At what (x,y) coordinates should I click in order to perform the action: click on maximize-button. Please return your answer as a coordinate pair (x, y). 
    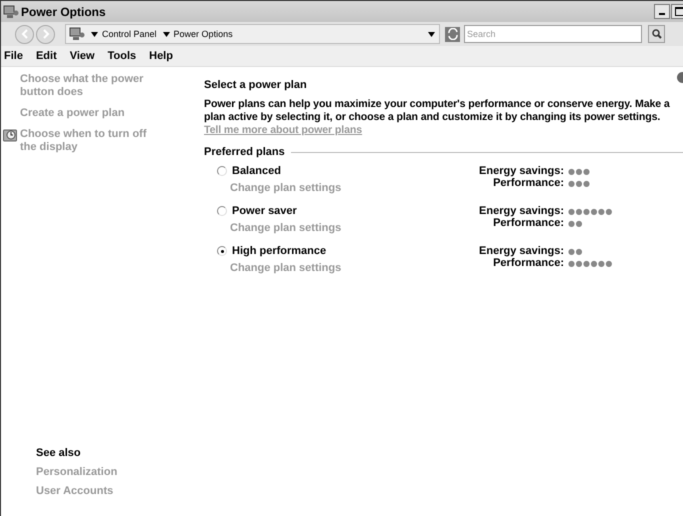
    Looking at the image, I should click on (677, 11).